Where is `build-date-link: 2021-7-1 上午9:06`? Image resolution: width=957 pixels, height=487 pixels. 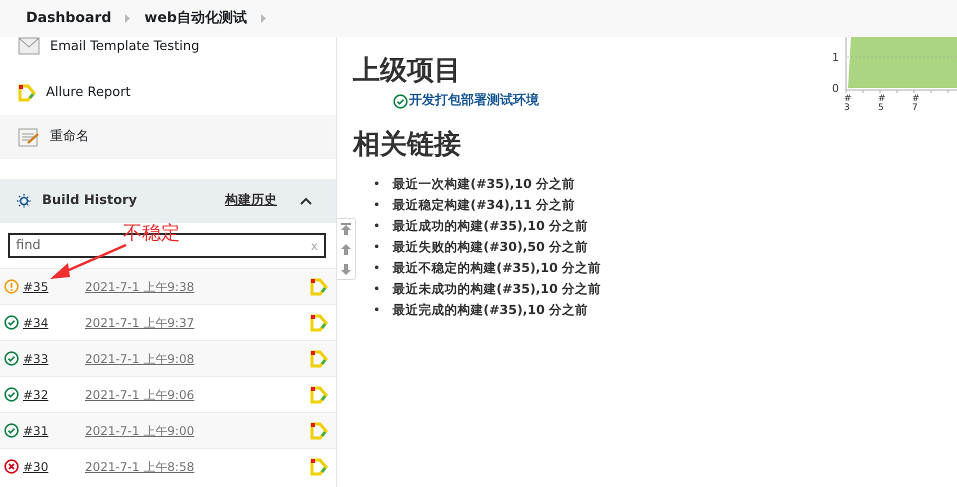 build-date-link: 2021-7-1 上午9:06 is located at coordinates (139, 395).